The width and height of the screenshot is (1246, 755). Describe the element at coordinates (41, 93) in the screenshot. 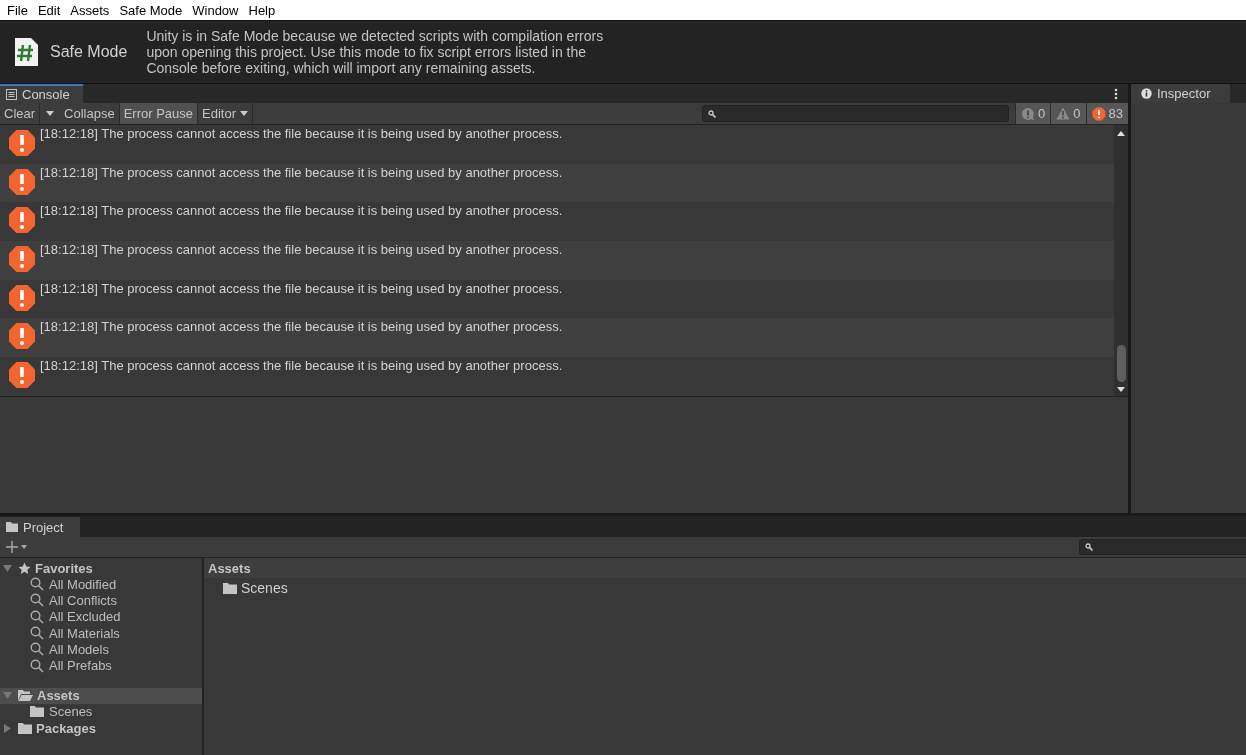

I see `console-tab: Console` at that location.